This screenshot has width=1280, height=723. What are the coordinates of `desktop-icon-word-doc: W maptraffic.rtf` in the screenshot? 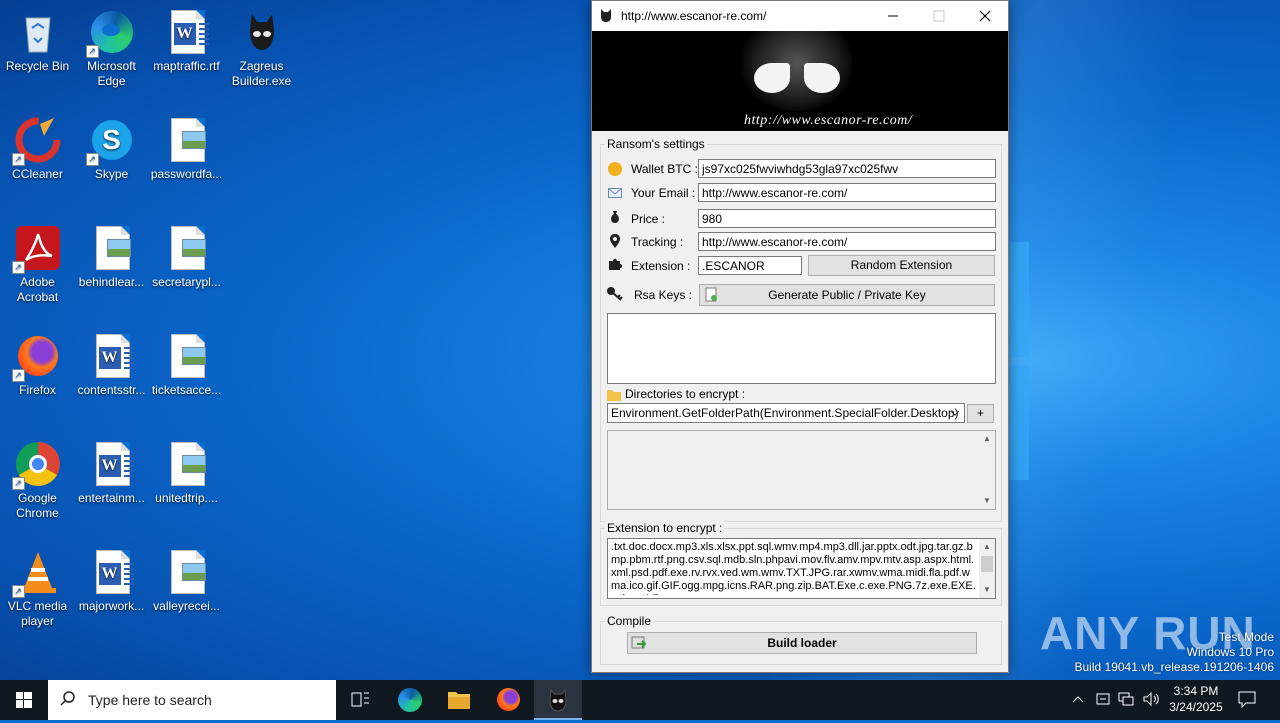 It's located at (186, 41).